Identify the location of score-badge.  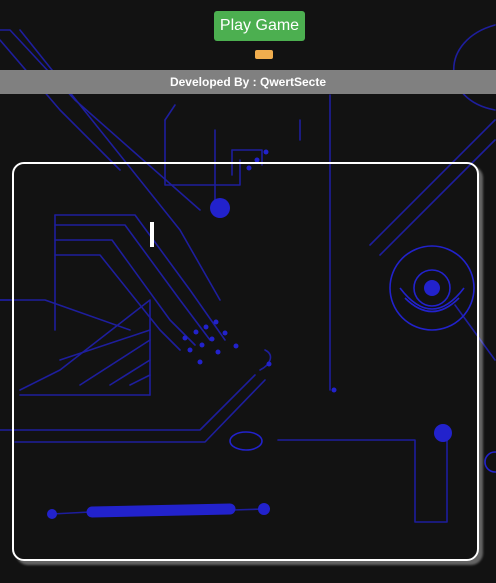
(264, 54).